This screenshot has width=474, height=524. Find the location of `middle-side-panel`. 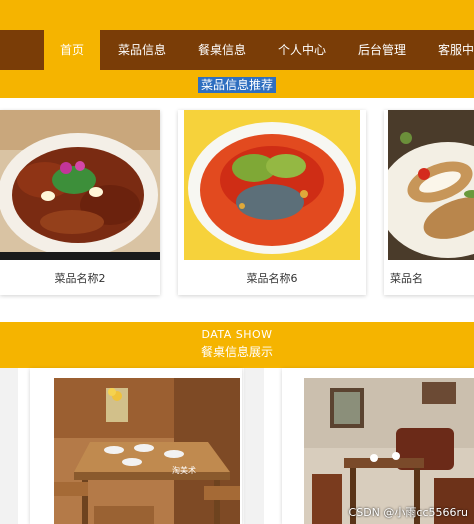

middle-side-panel is located at coordinates (254, 446).